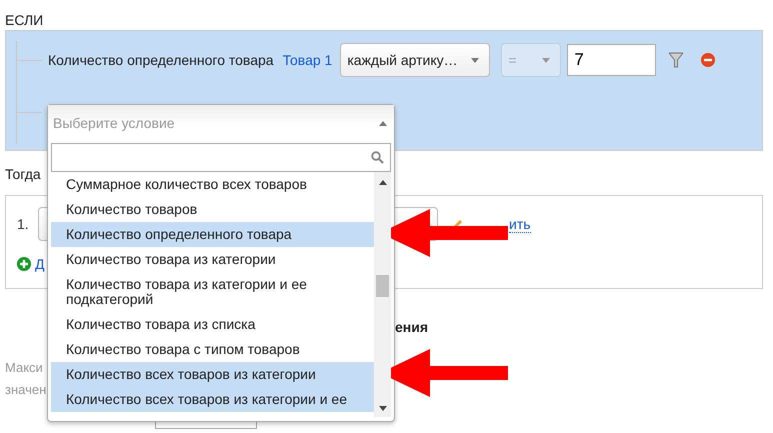 Image resolution: width=773 pixels, height=433 pixels. Describe the element at coordinates (382, 408) in the screenshot. I see `scroll-down-icon` at that location.